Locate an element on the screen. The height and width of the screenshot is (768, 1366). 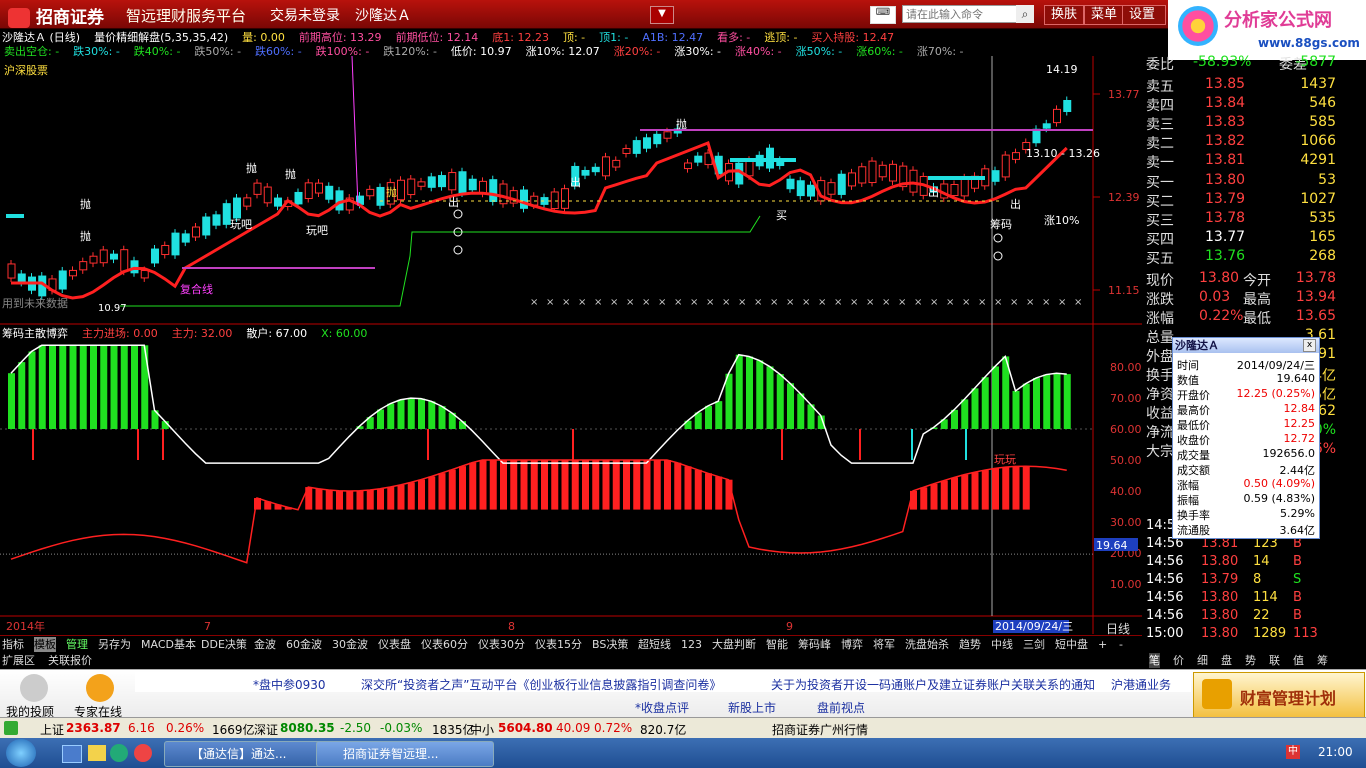
advisor-avatar-icon is located at coordinates (34, 688).